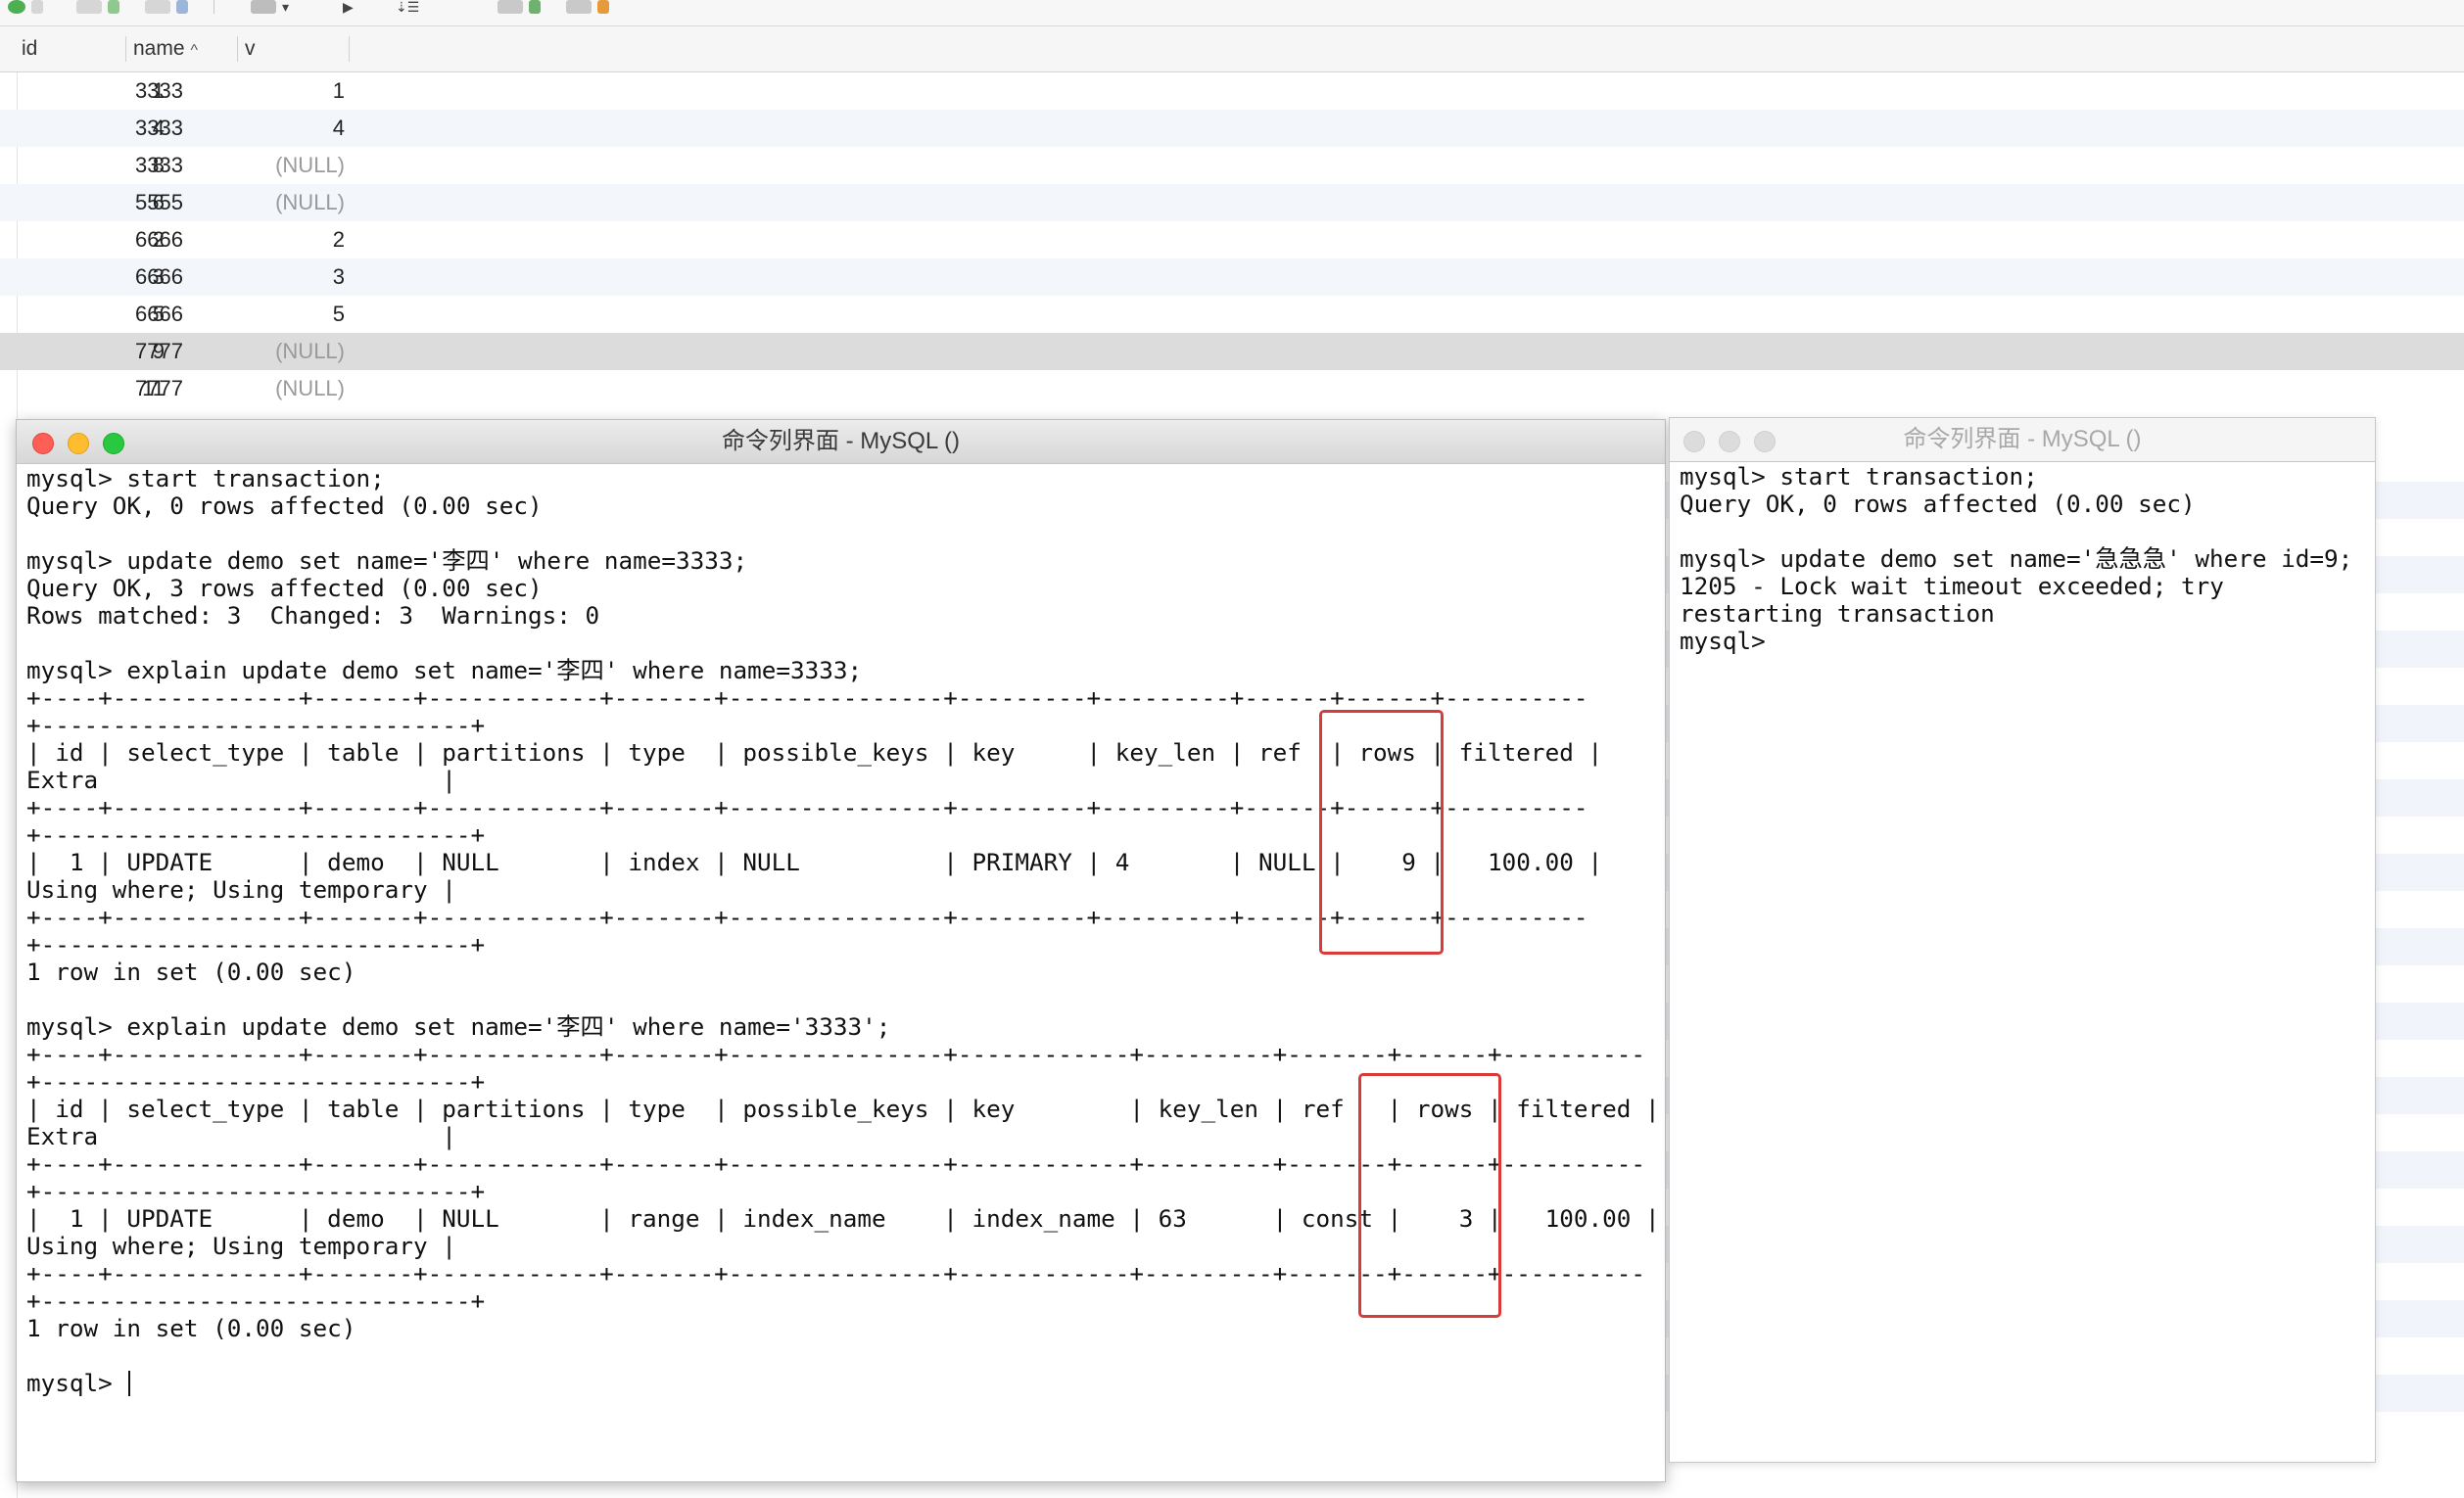 This screenshot has height=1498, width=2464. Describe the element at coordinates (1232, 277) in the screenshot. I see `table-row: 3 6666 3` at that location.